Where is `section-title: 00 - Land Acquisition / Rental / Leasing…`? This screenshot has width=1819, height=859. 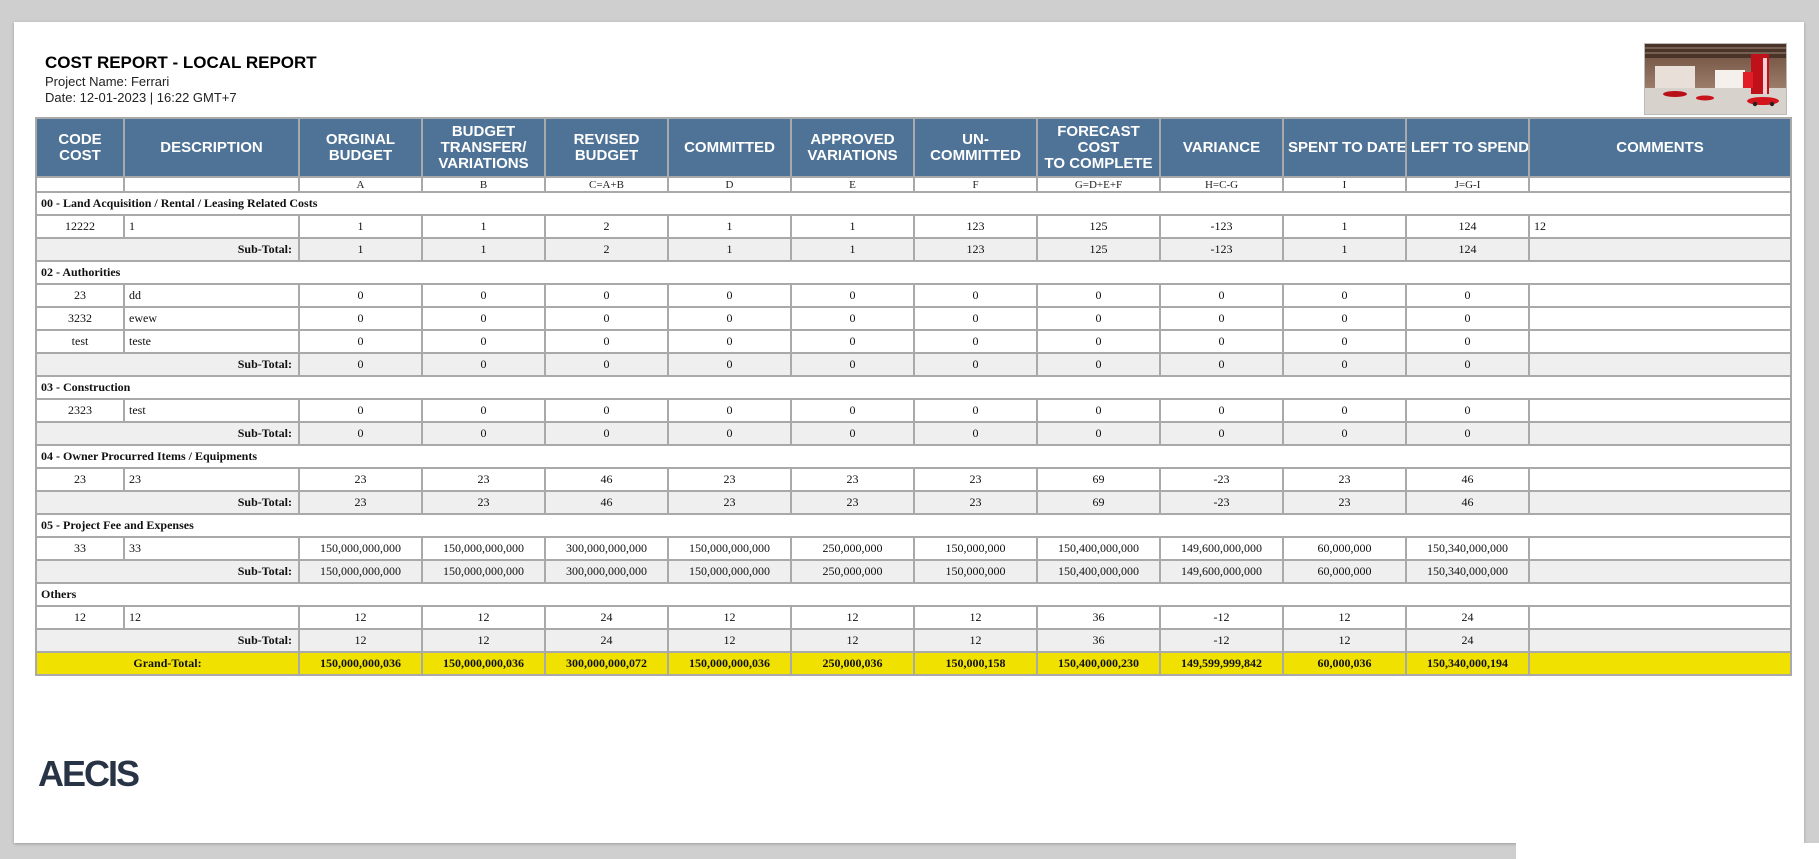
section-title: 00 - Land Acquisition / Rental / Leasing… is located at coordinates (913, 203).